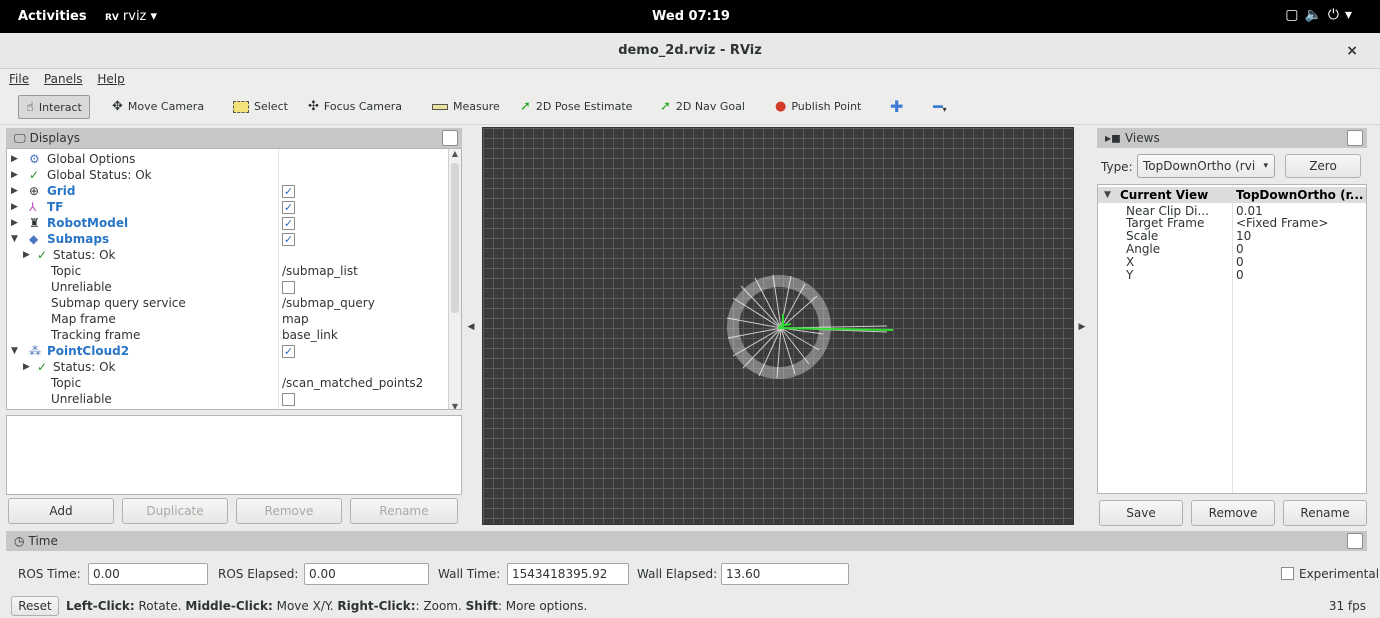  Describe the element at coordinates (702, 107) in the screenshot. I see `nav-goal-tool-button: ➚ 2D Nav Goal` at that location.